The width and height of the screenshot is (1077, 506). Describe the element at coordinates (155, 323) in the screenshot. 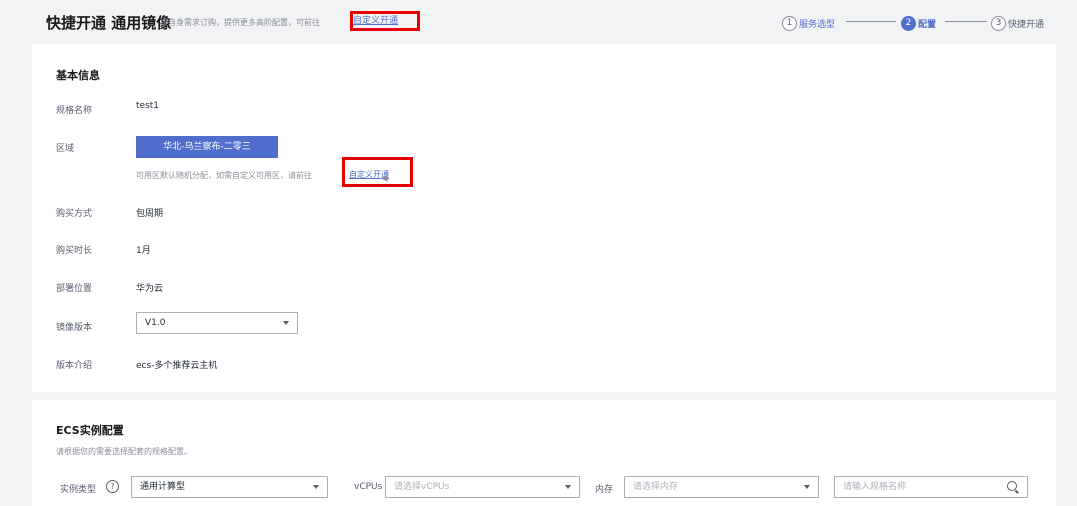

I see `image-version-value: V1.0` at that location.